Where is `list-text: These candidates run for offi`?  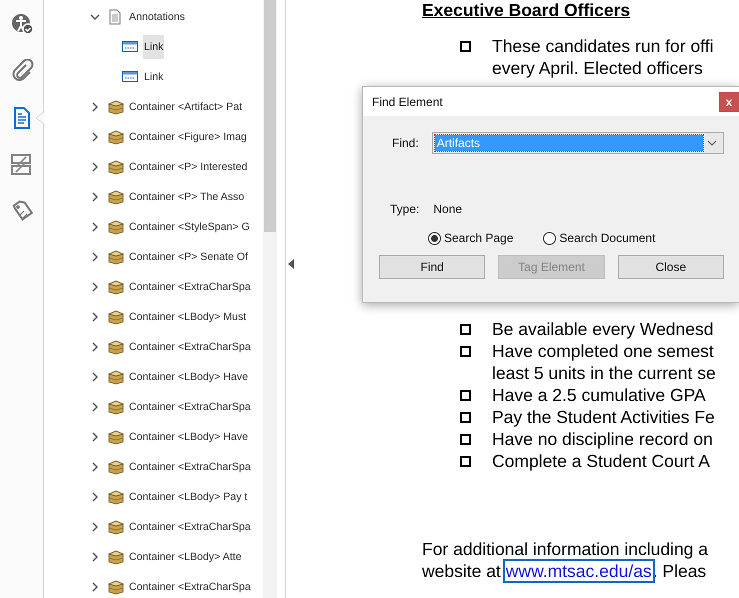 list-text: These candidates run for offi is located at coordinates (603, 46).